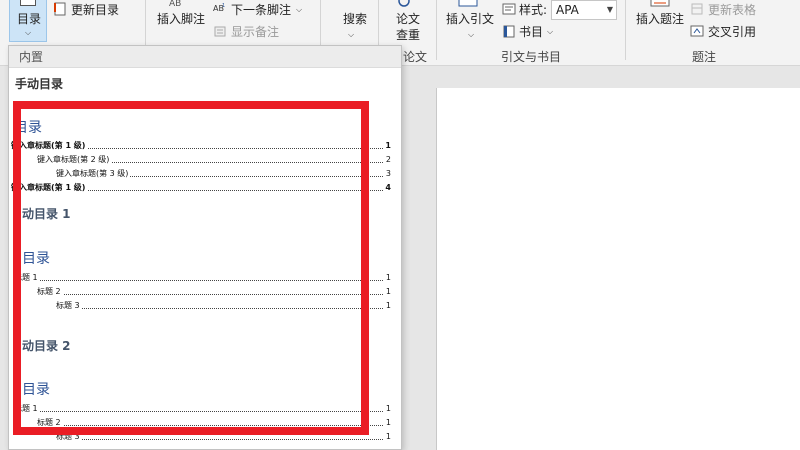  What do you see at coordinates (46, 214) in the screenshot?
I see `auto-toc-1-title: 动目录 1` at bounding box center [46, 214].